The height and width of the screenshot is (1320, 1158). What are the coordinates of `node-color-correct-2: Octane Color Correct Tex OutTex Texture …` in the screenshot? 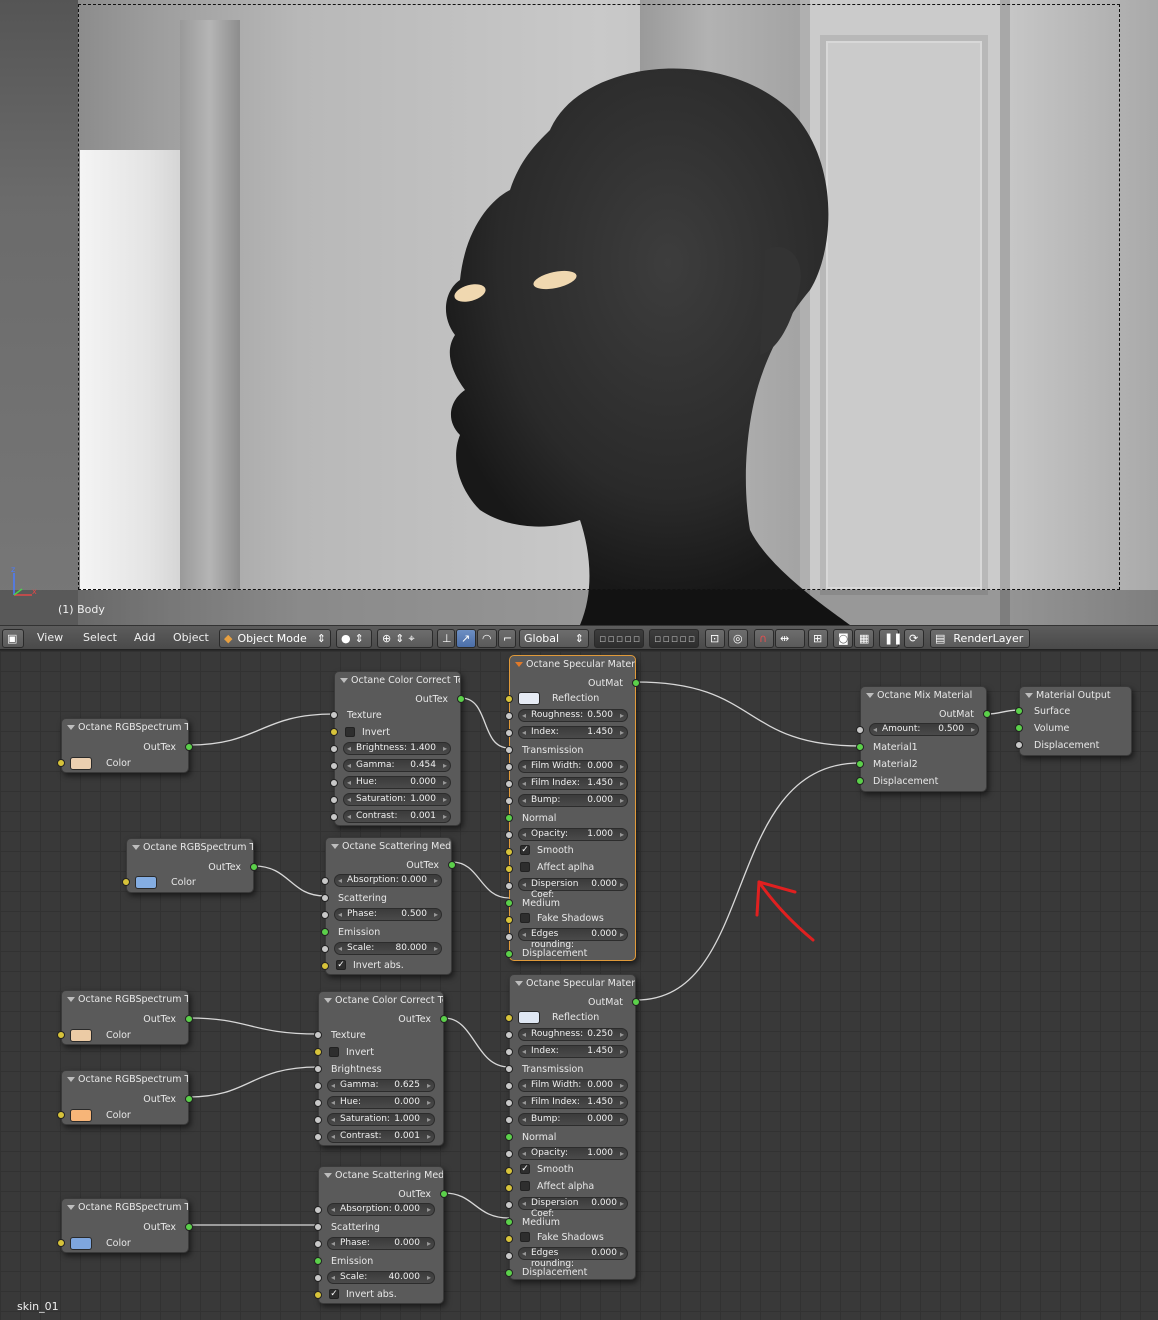 It's located at (381, 1068).